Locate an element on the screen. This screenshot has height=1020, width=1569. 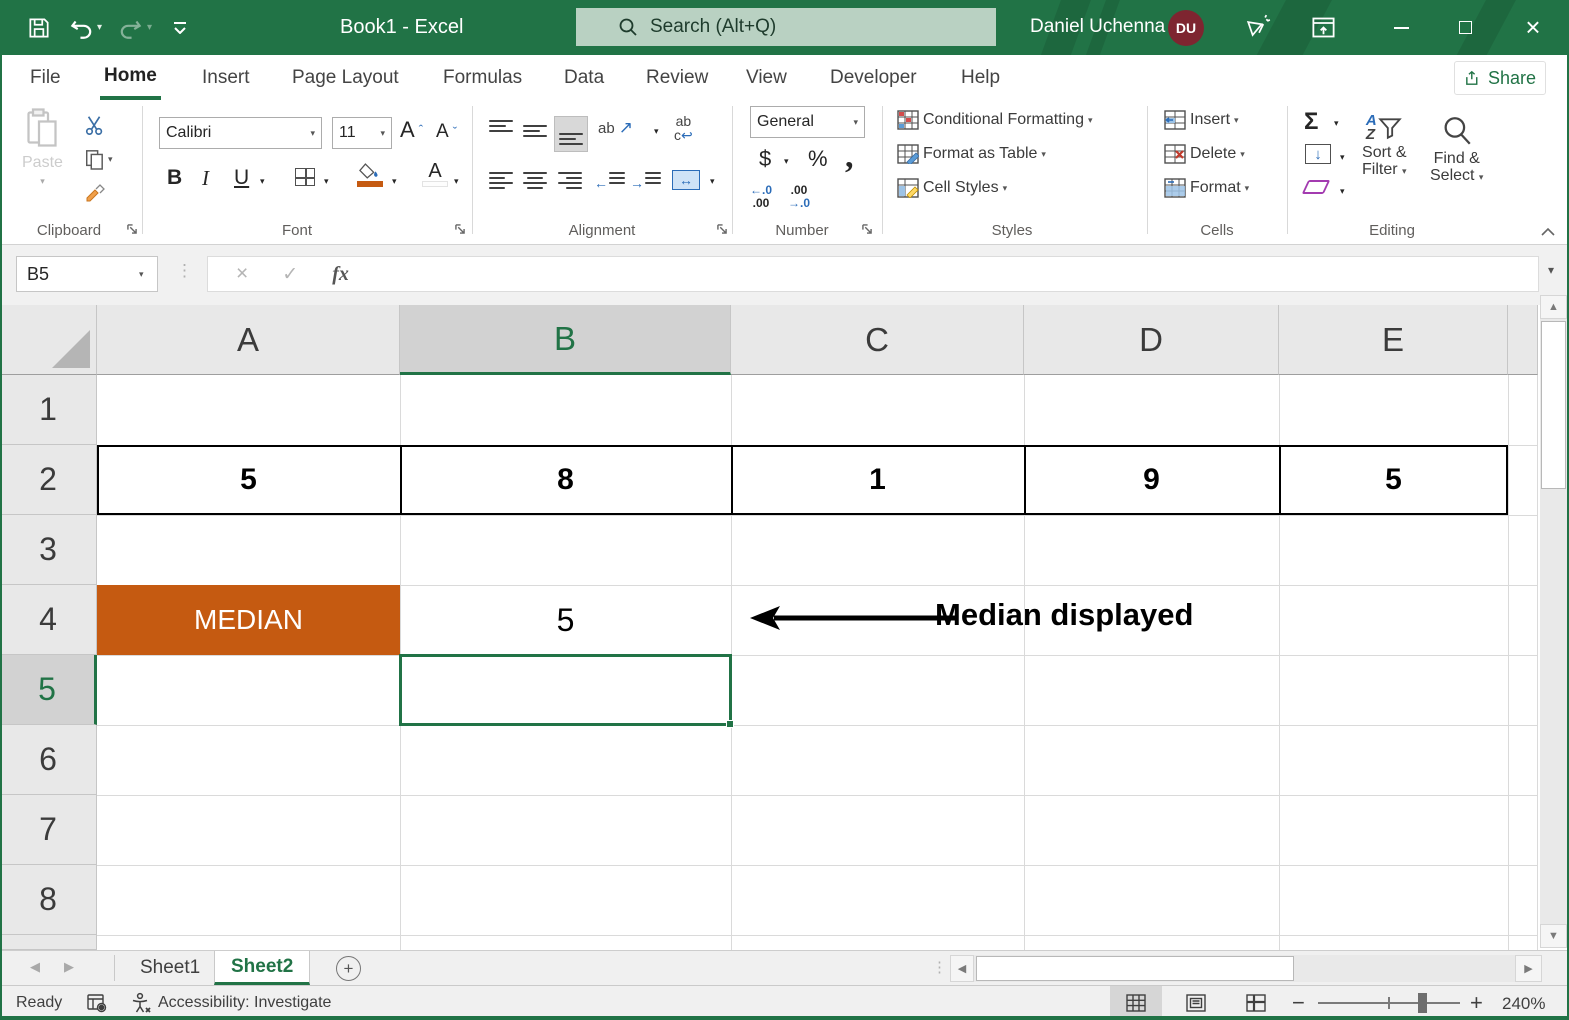
scroll-up-icon: ▲ is located at coordinates (1553, 307).